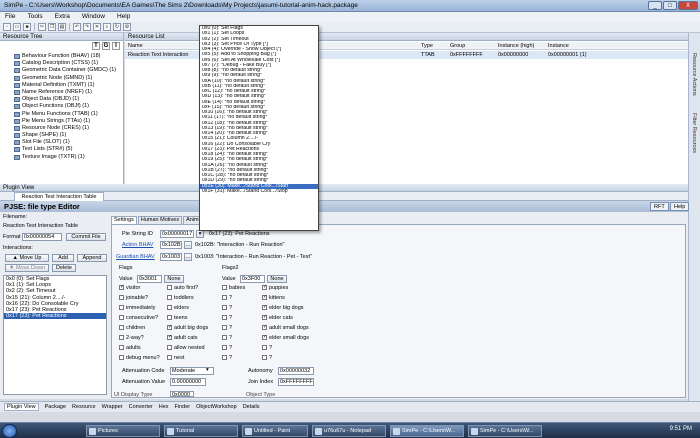  Describe the element at coordinates (62, 27) in the screenshot. I see `paste-icon: ▤` at that location.